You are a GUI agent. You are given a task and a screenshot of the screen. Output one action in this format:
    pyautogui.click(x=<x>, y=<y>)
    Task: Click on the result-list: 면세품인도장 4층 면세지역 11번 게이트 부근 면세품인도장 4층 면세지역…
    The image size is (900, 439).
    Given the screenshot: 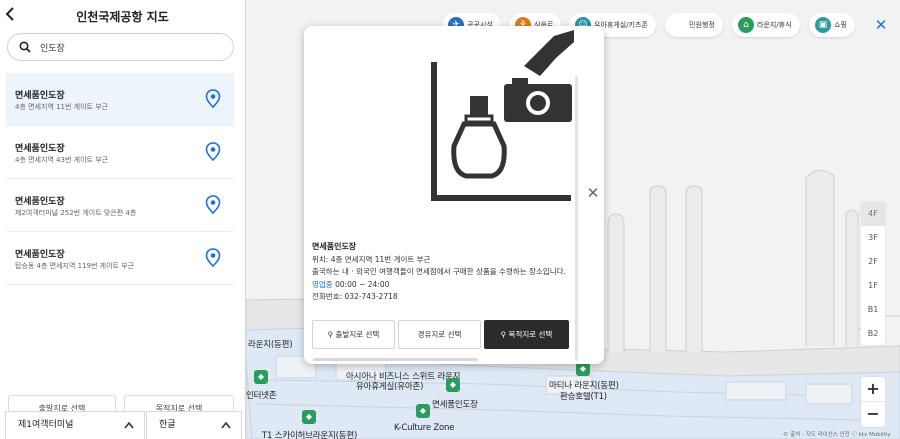 What is the action you would take?
    pyautogui.click(x=120, y=179)
    